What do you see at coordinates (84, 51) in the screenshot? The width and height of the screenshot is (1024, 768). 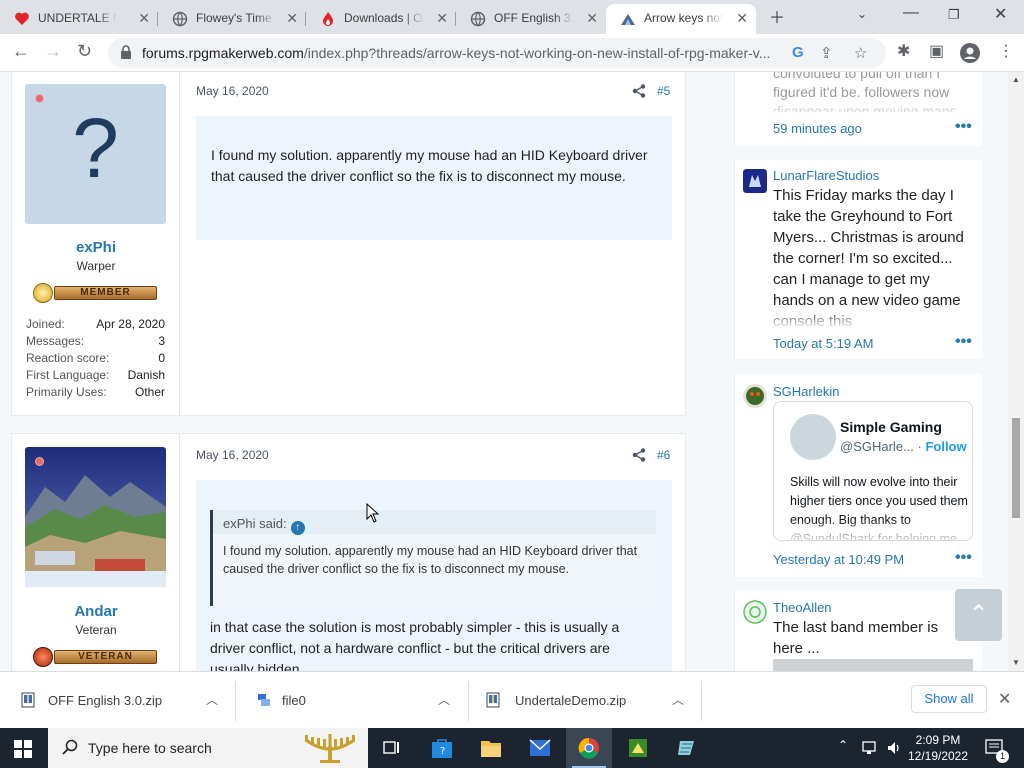 I see `reload-icon: ↻` at bounding box center [84, 51].